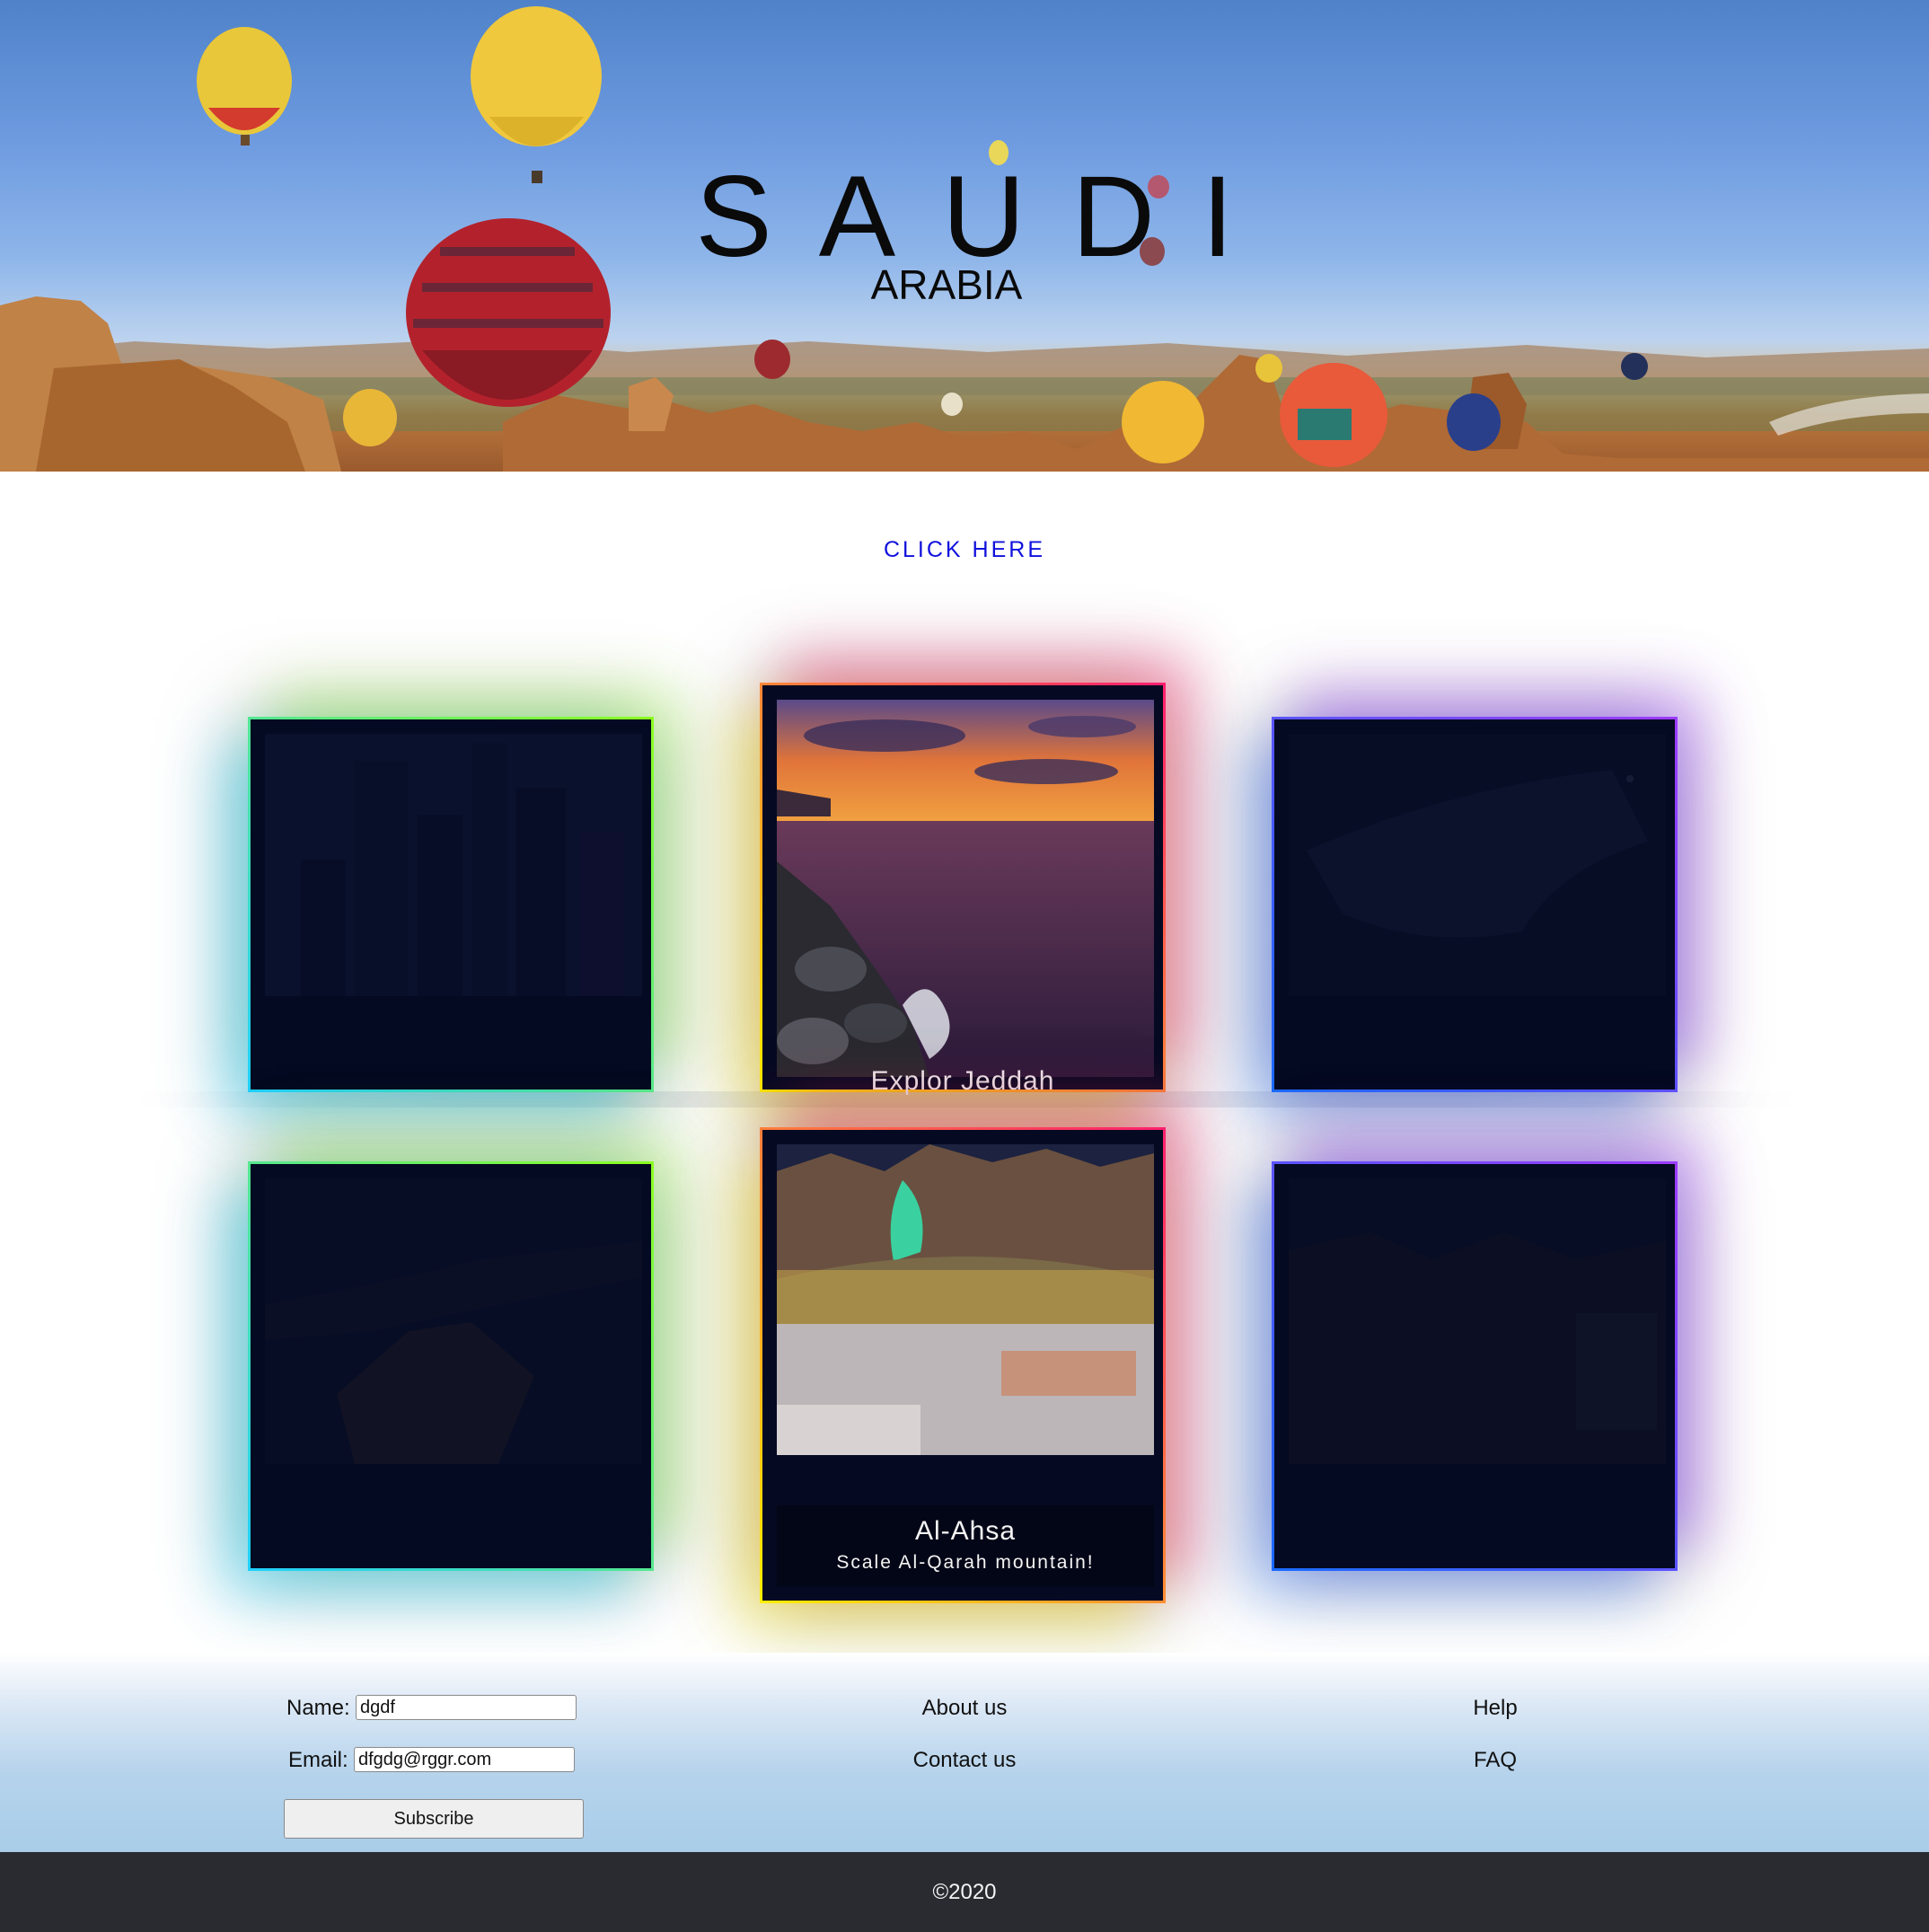  What do you see at coordinates (244, 86) in the screenshot?
I see `balloon-yellow-left` at bounding box center [244, 86].